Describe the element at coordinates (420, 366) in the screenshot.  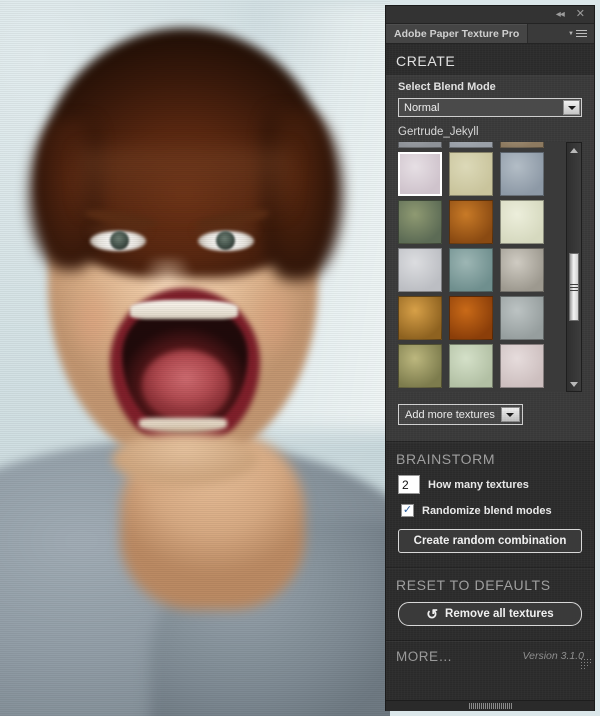
I see `texture-moss-mottled` at that location.